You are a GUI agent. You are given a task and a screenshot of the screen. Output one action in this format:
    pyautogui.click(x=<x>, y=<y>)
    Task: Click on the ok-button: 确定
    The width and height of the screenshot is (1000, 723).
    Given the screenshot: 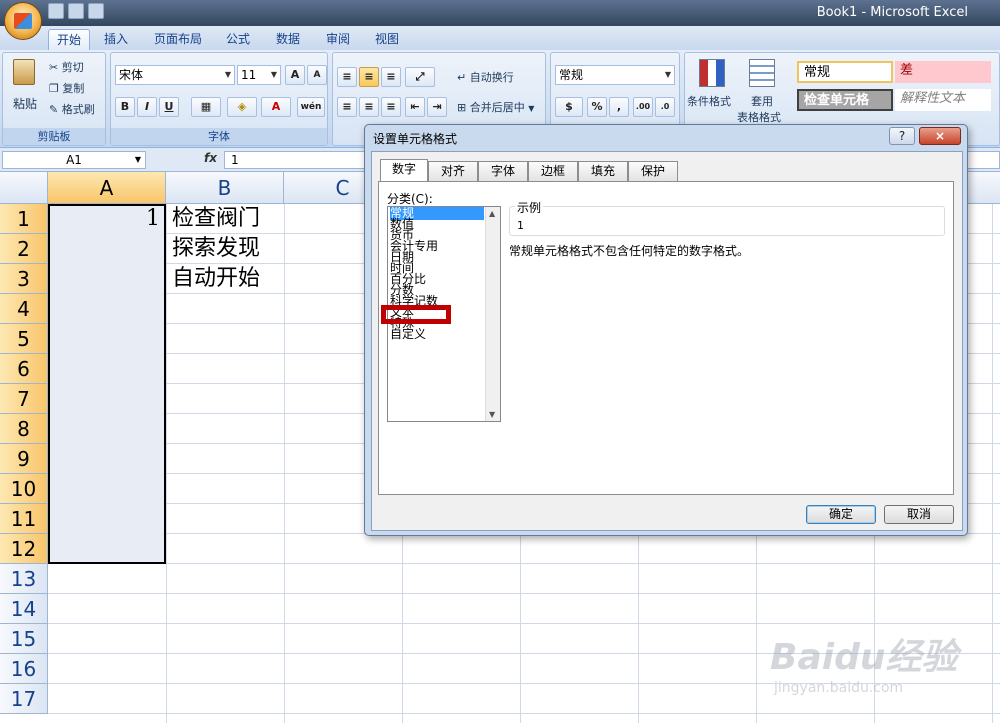 What is the action you would take?
    pyautogui.click(x=841, y=514)
    